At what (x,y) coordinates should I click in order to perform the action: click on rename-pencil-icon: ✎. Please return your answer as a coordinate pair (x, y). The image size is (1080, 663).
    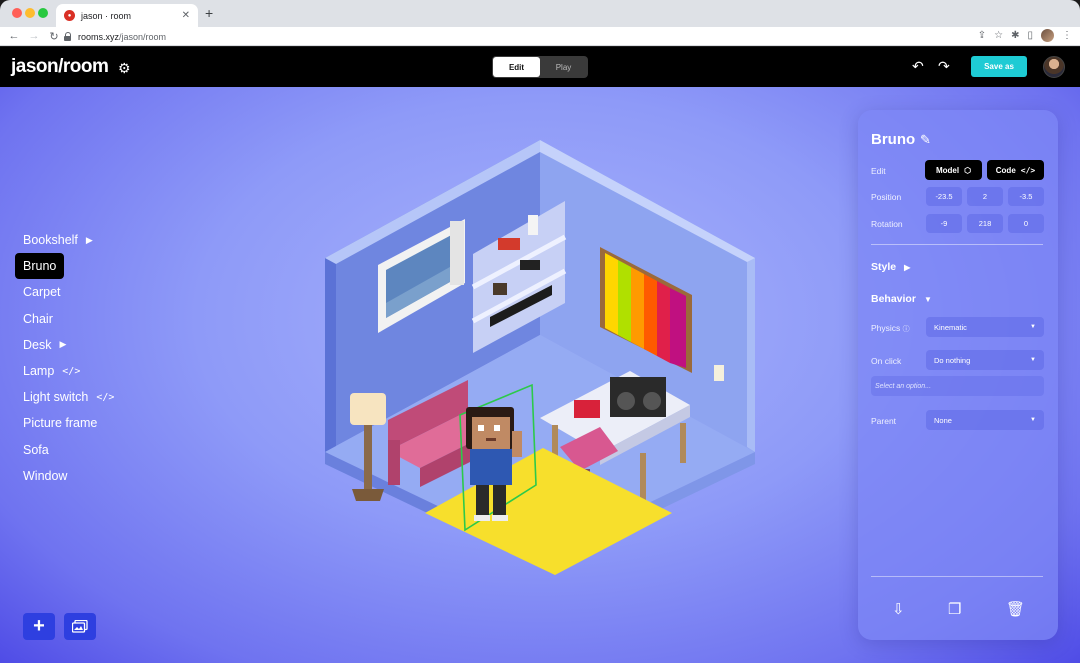
    Looking at the image, I should click on (925, 140).